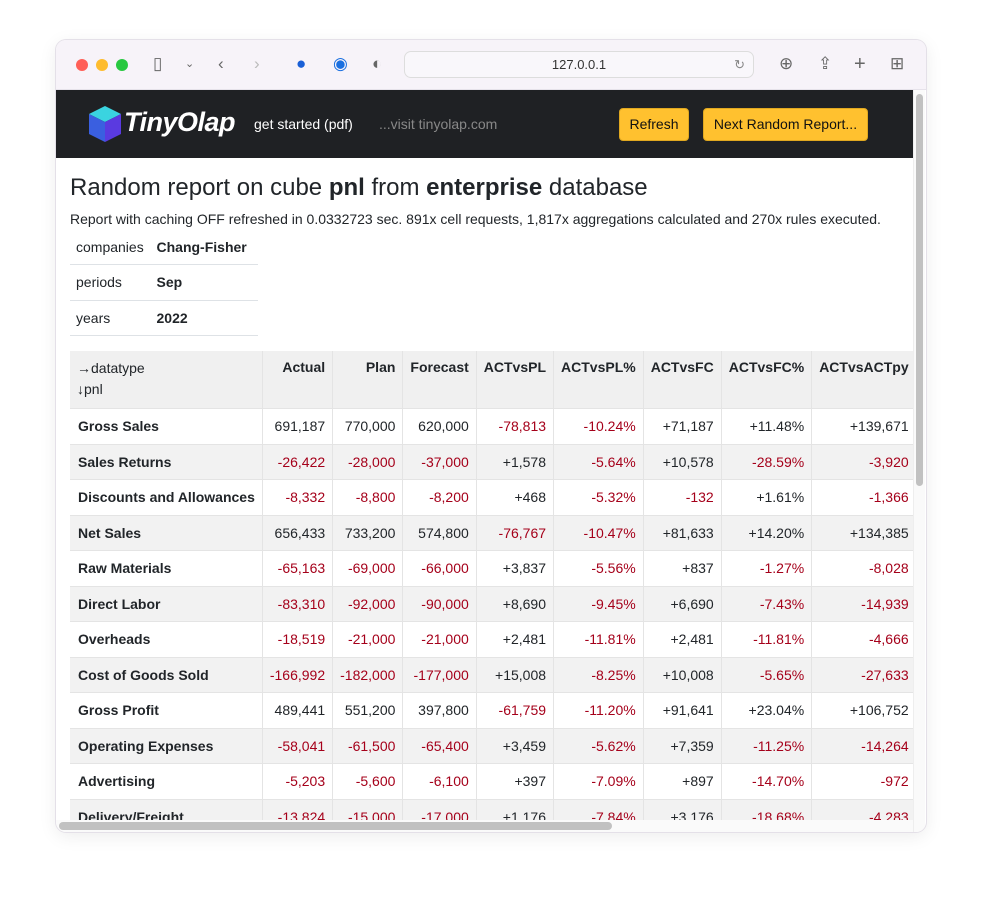 The width and height of the screenshot is (983, 907). What do you see at coordinates (298, 461) in the screenshot?
I see `table-cell: -26,422` at bounding box center [298, 461].